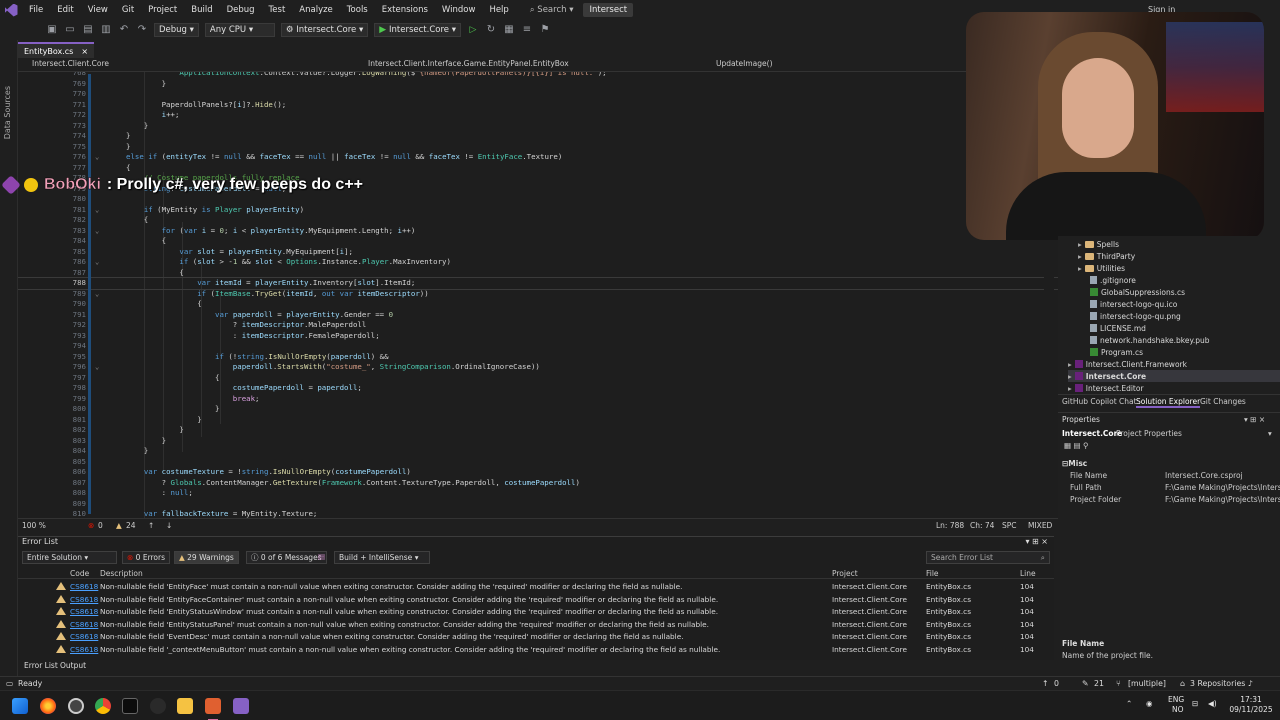  I want to click on tree-item: GlobalSuppressions.cs, so click(1185, 292).